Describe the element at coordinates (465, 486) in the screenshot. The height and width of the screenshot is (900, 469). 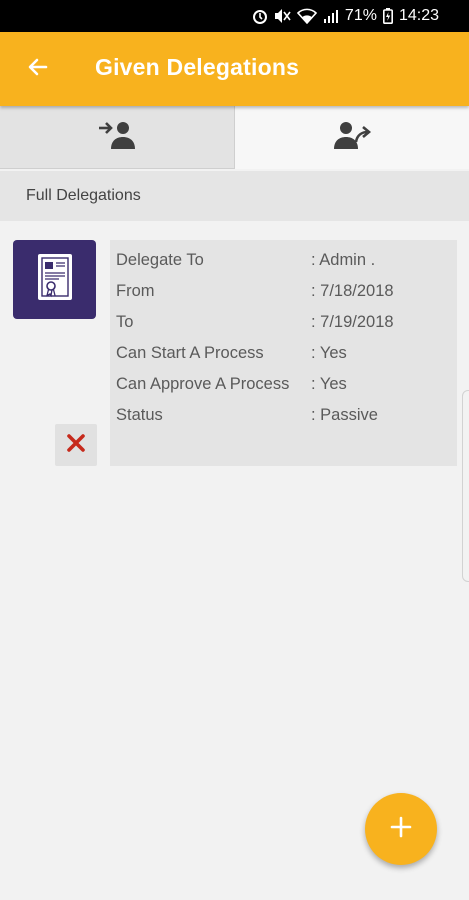
I see `edge-scroll-handle` at that location.